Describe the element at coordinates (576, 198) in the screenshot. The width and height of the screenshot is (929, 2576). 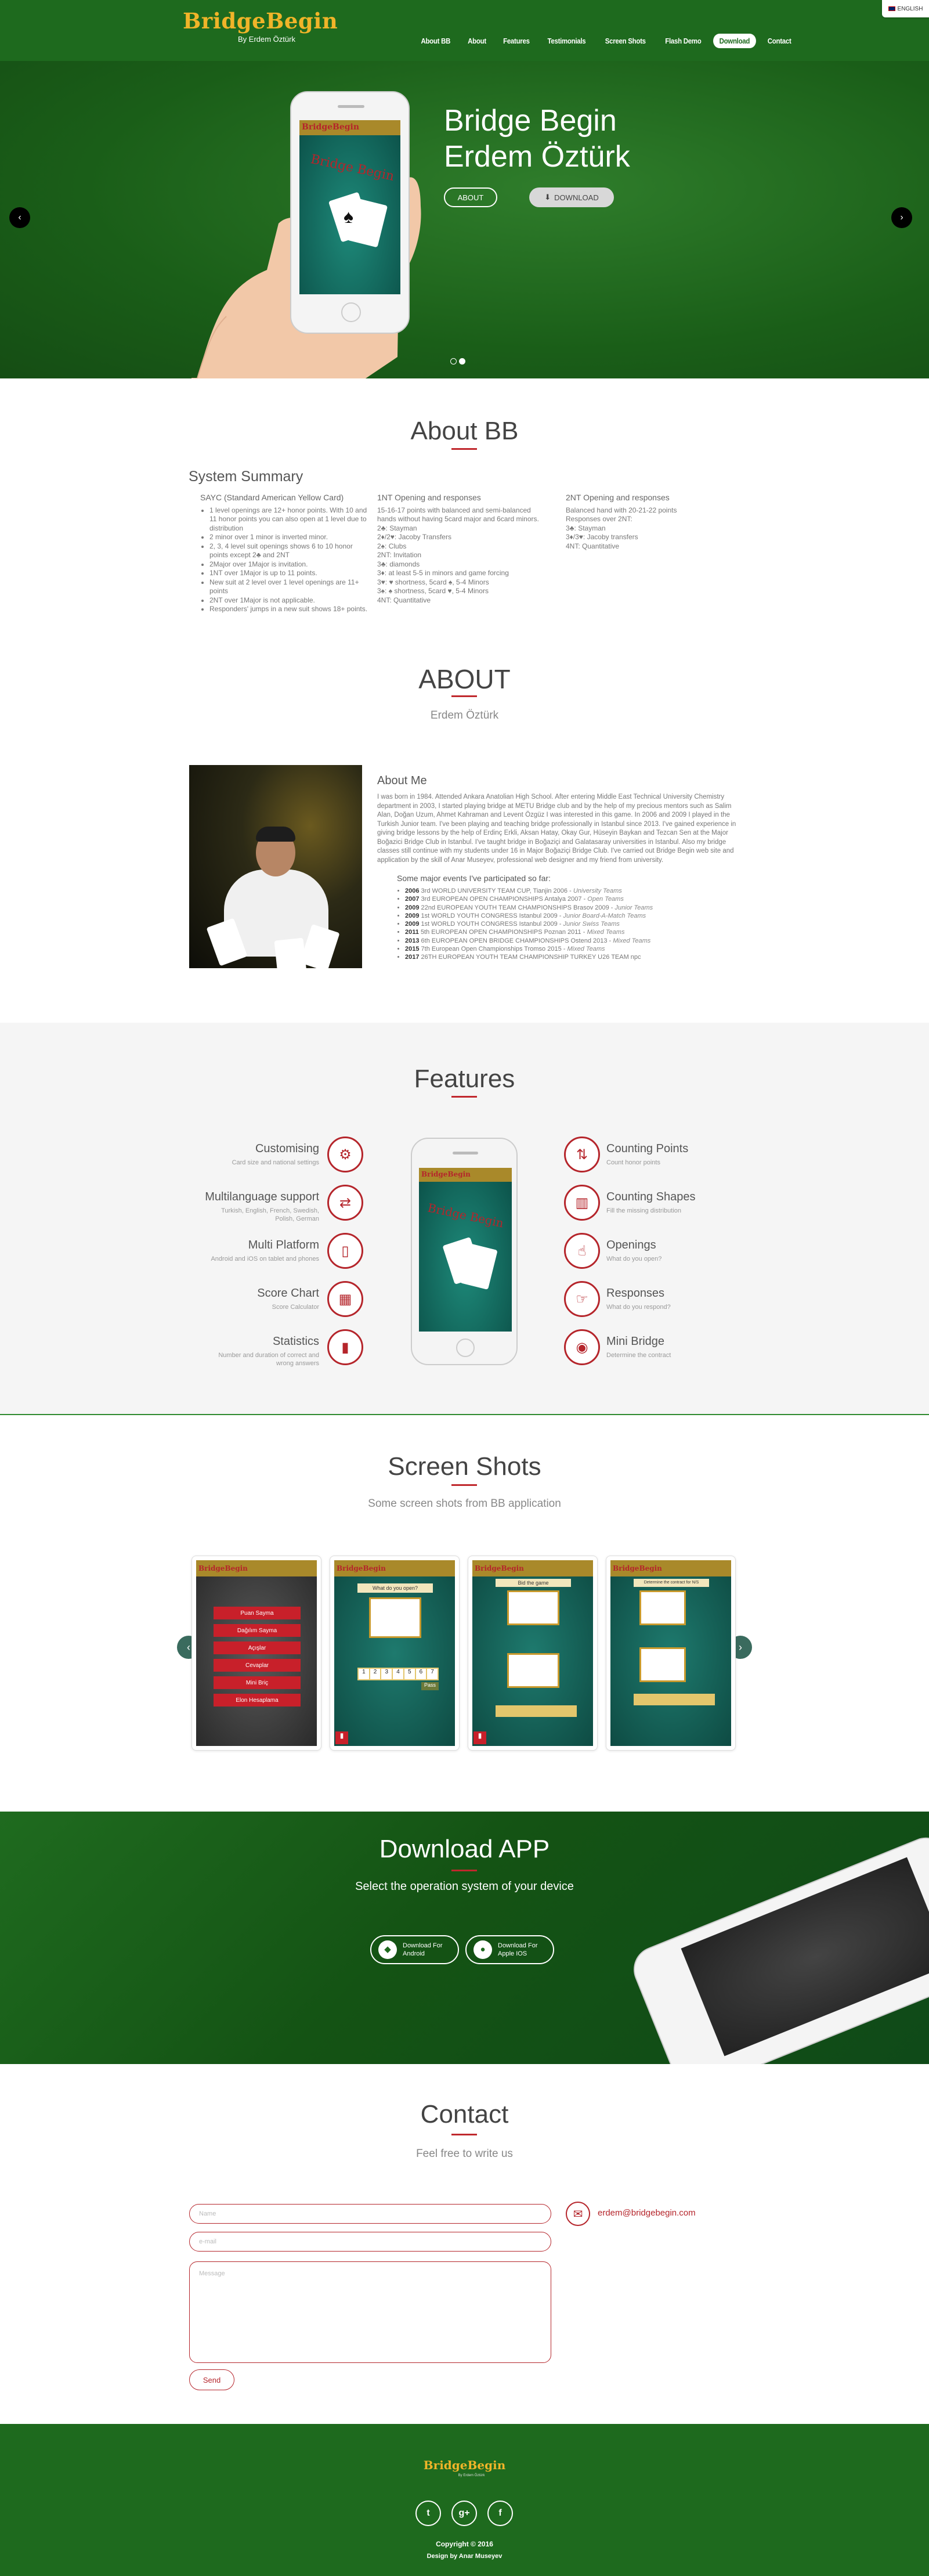
I see `hero-download-label: DOWNLOAD` at that location.